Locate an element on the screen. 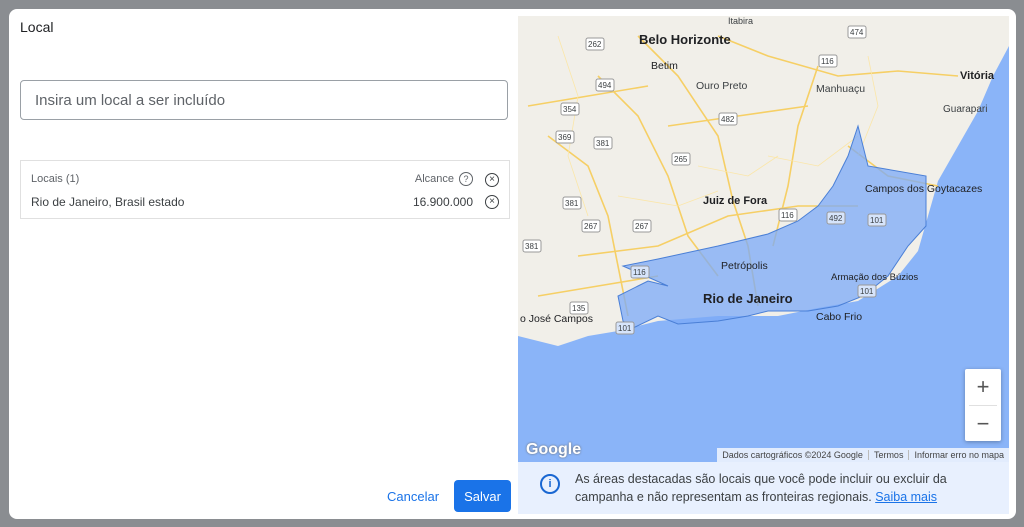  zoom-controls: + − is located at coordinates (983, 405).